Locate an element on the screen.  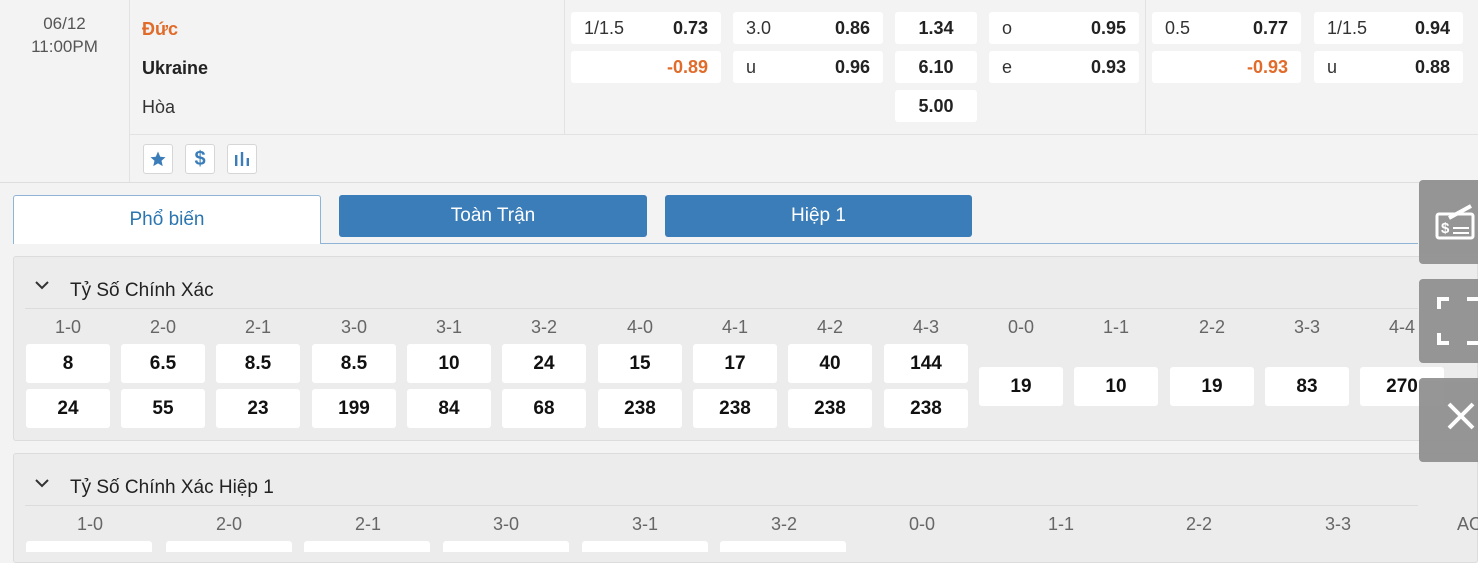
section-title: Tỷ Số Chính Xác Hiệp 1 is located at coordinates (172, 488).